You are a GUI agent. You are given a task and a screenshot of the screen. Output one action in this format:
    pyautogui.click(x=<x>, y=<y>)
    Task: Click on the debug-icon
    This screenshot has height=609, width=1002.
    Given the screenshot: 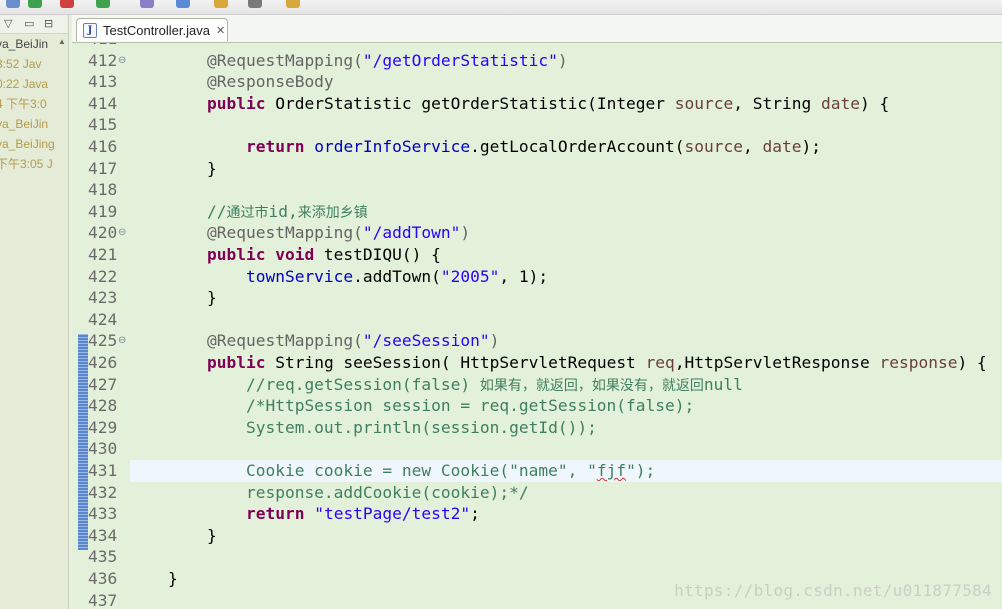 What is the action you would take?
    pyautogui.click(x=103, y=4)
    